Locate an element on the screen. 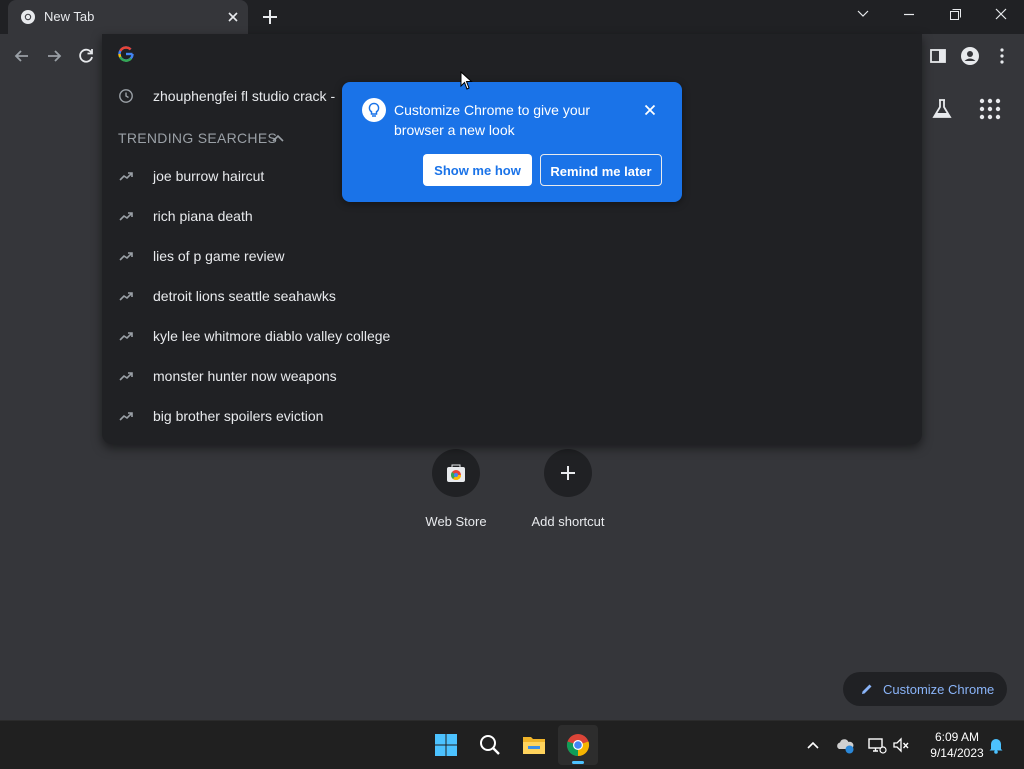  chevron-down-icon is located at coordinates (863, 15).